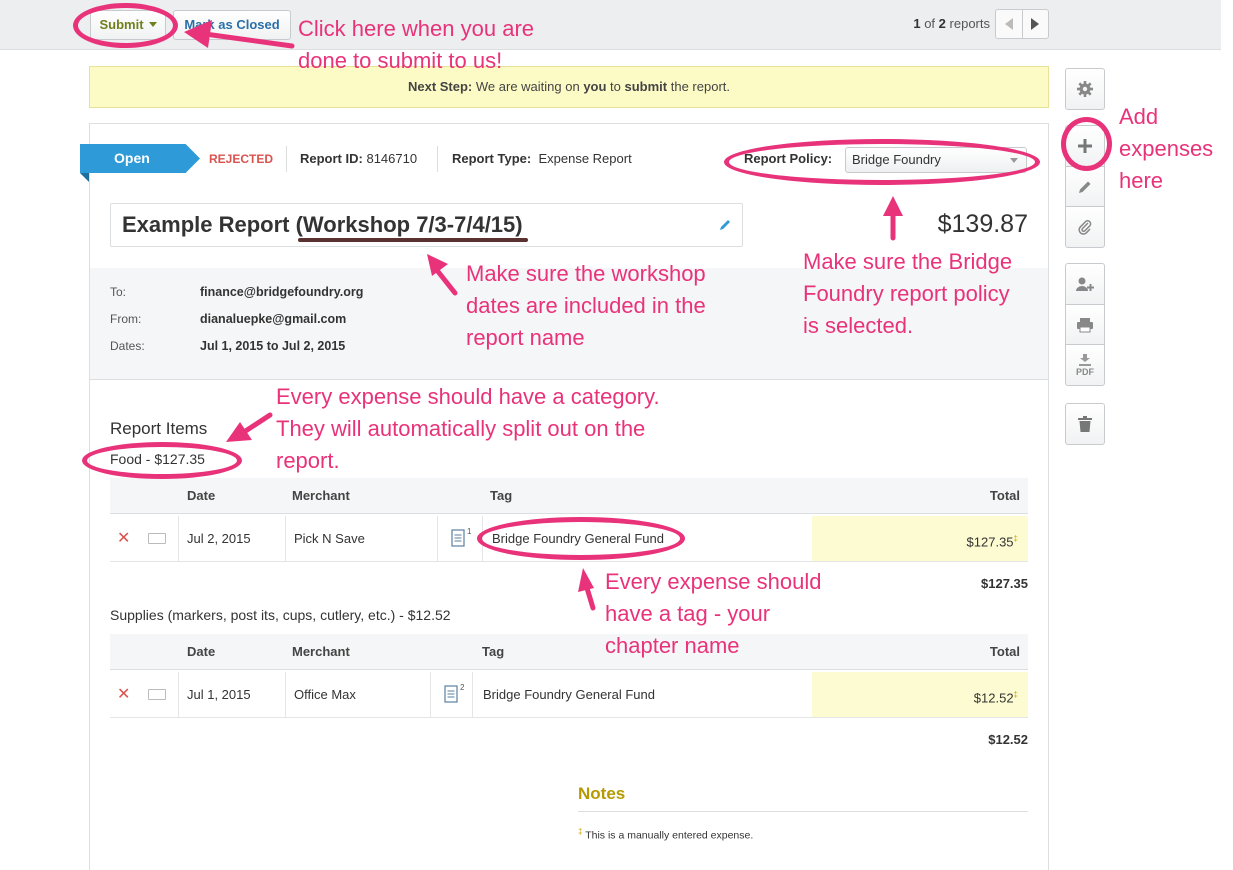  Describe the element at coordinates (803, 811) in the screenshot. I see `notes-divider` at that location.